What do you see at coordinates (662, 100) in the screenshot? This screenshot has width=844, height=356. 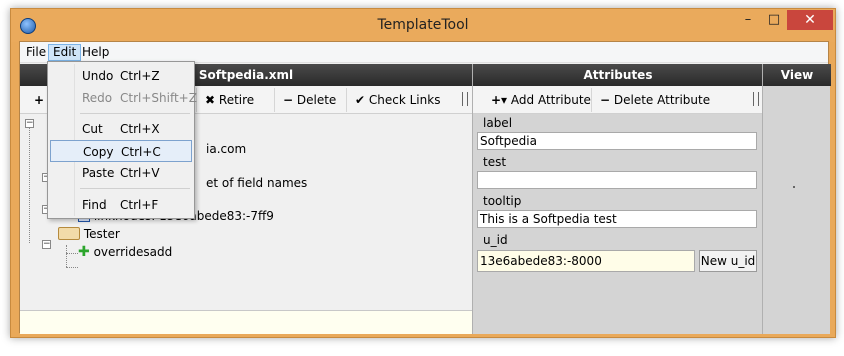 I see `delete-attribute-label: Delete Attribute` at bounding box center [662, 100].